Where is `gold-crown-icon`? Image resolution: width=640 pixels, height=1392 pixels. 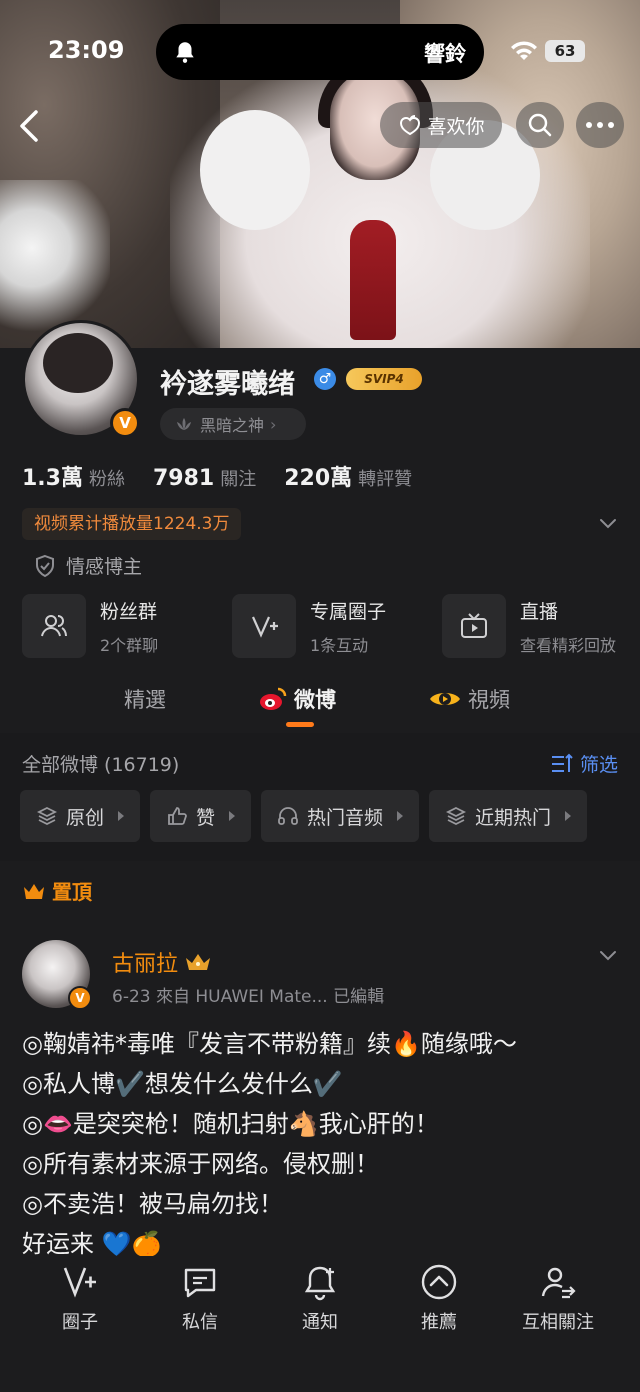 gold-crown-icon is located at coordinates (198, 962).